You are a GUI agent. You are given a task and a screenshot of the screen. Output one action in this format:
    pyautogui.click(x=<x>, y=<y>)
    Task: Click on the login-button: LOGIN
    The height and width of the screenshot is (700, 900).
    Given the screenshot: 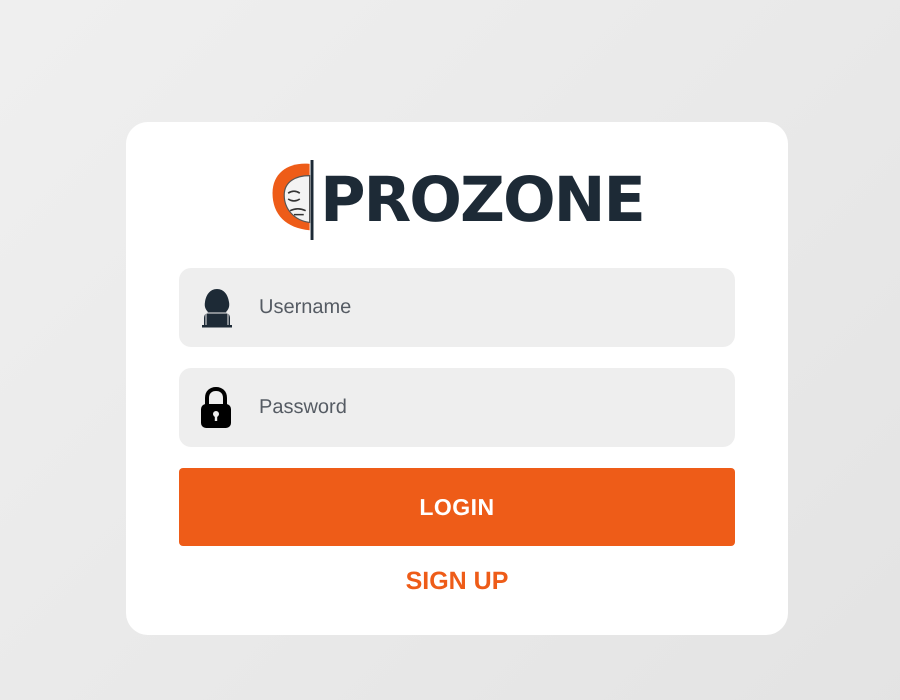 What is the action you would take?
    pyautogui.click(x=457, y=507)
    